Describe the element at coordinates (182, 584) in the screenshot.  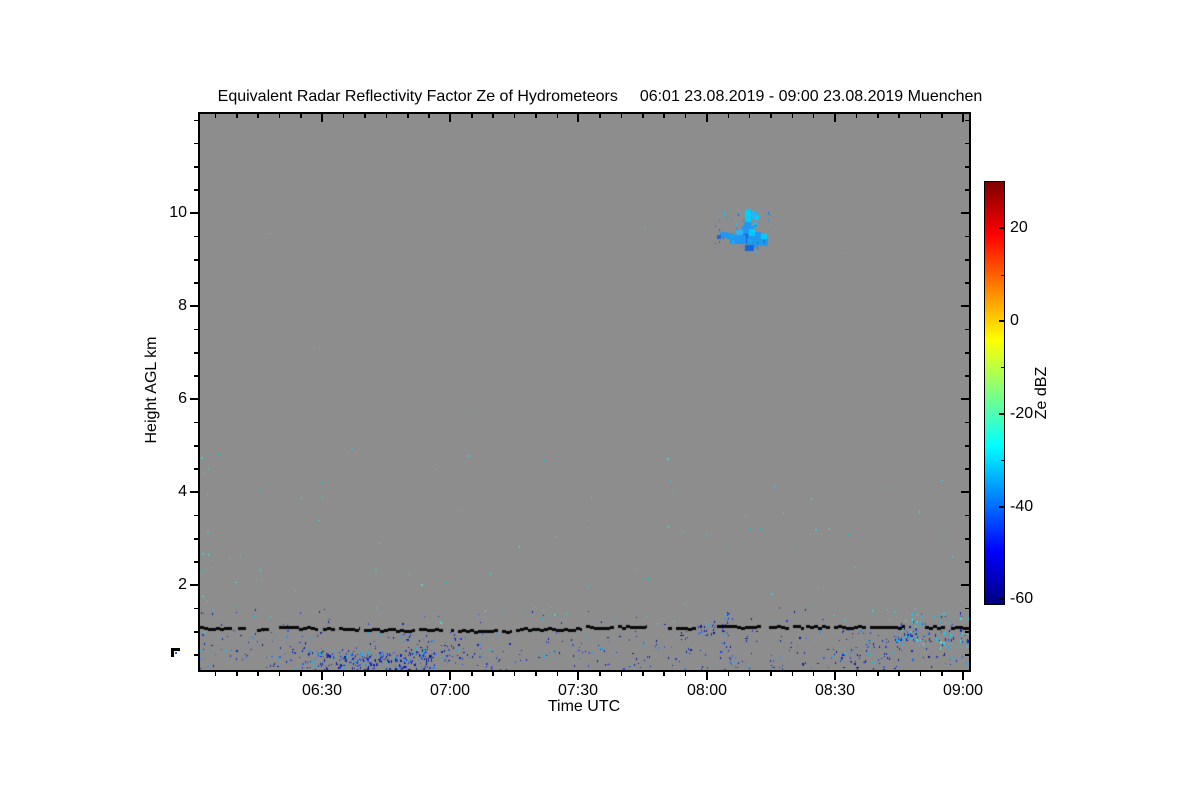
I see `y-tick-label: 2` at that location.